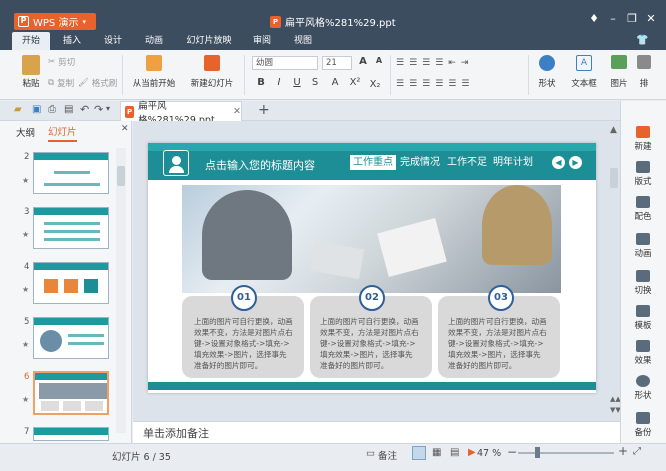 The height and width of the screenshot is (471, 666). Describe the element at coordinates (108, 108) in the screenshot. I see `quick-access-dropdown-icon: ▾` at that location.